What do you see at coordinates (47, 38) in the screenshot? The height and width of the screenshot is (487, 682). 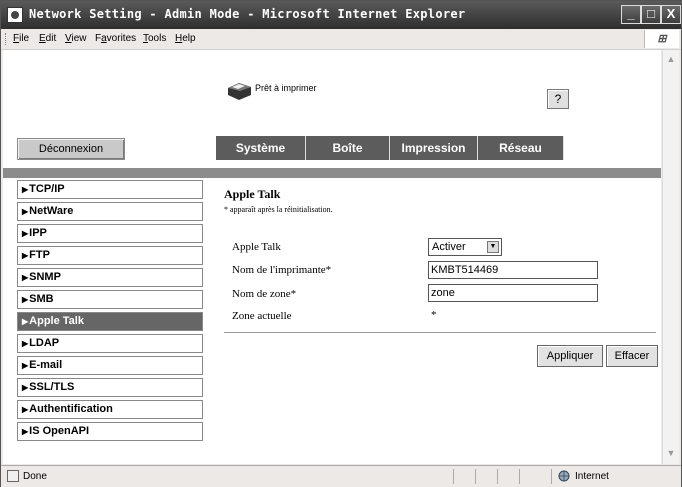 I see `menu-edit: Edit` at bounding box center [47, 38].